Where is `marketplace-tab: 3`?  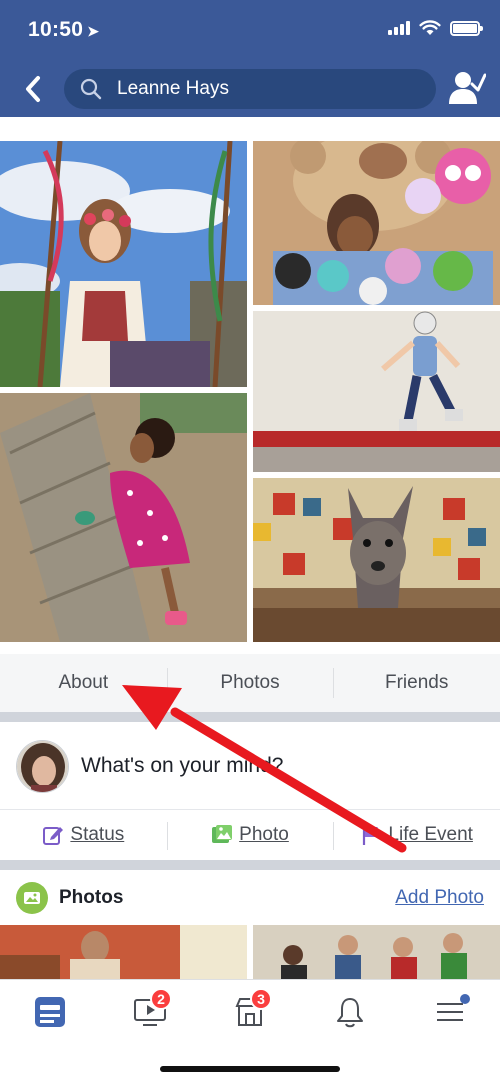
marketplace-tab: 3 is located at coordinates (250, 1010).